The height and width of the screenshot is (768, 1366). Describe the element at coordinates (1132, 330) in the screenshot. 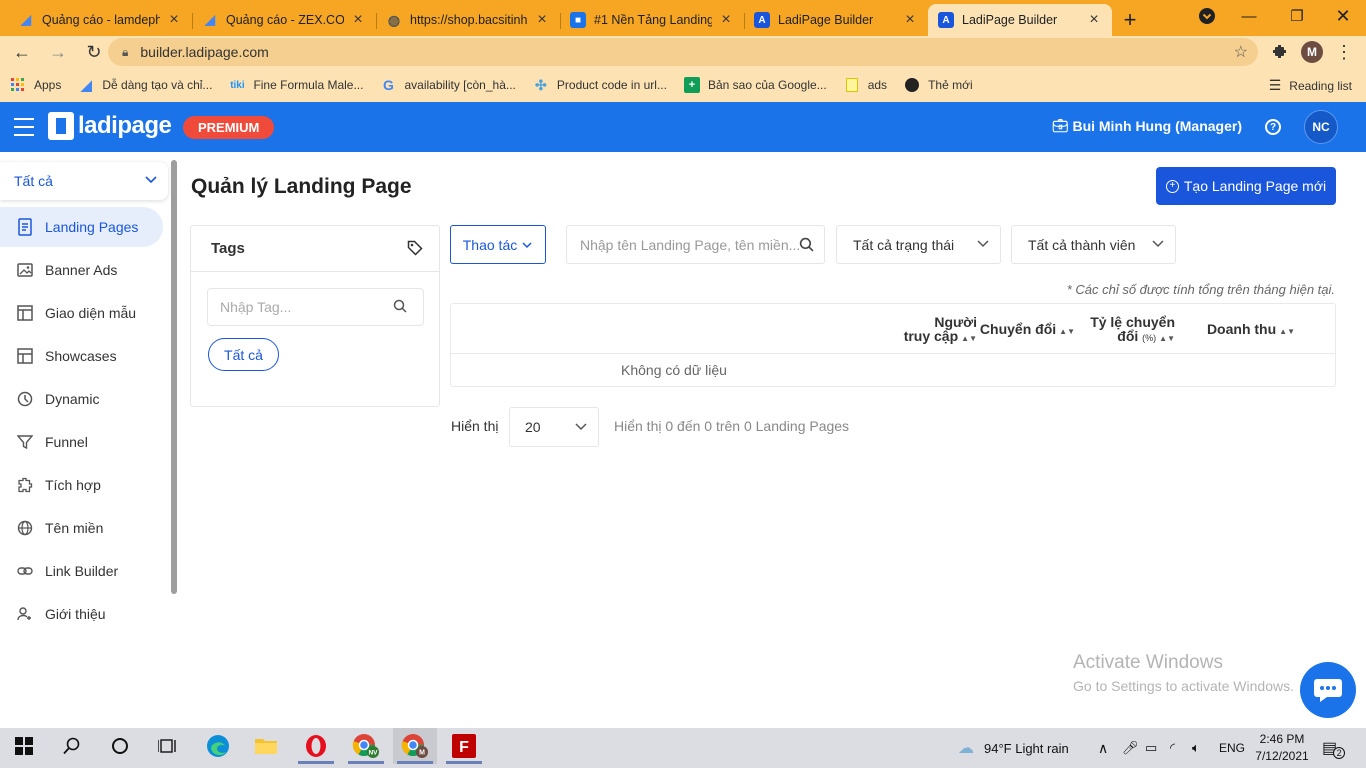

I see `column-header-conversion-rate: Tỷ lệ chuyển đổi (%) ▲▼` at that location.